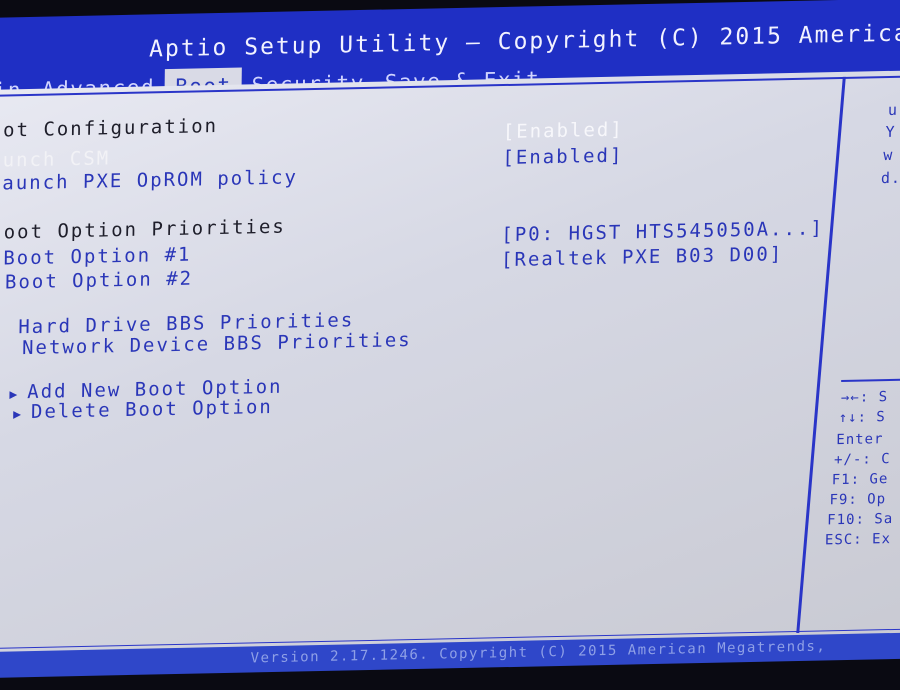 This screenshot has width=900, height=690. I want to click on key-help-f1: F1: Ge, so click(860, 480).